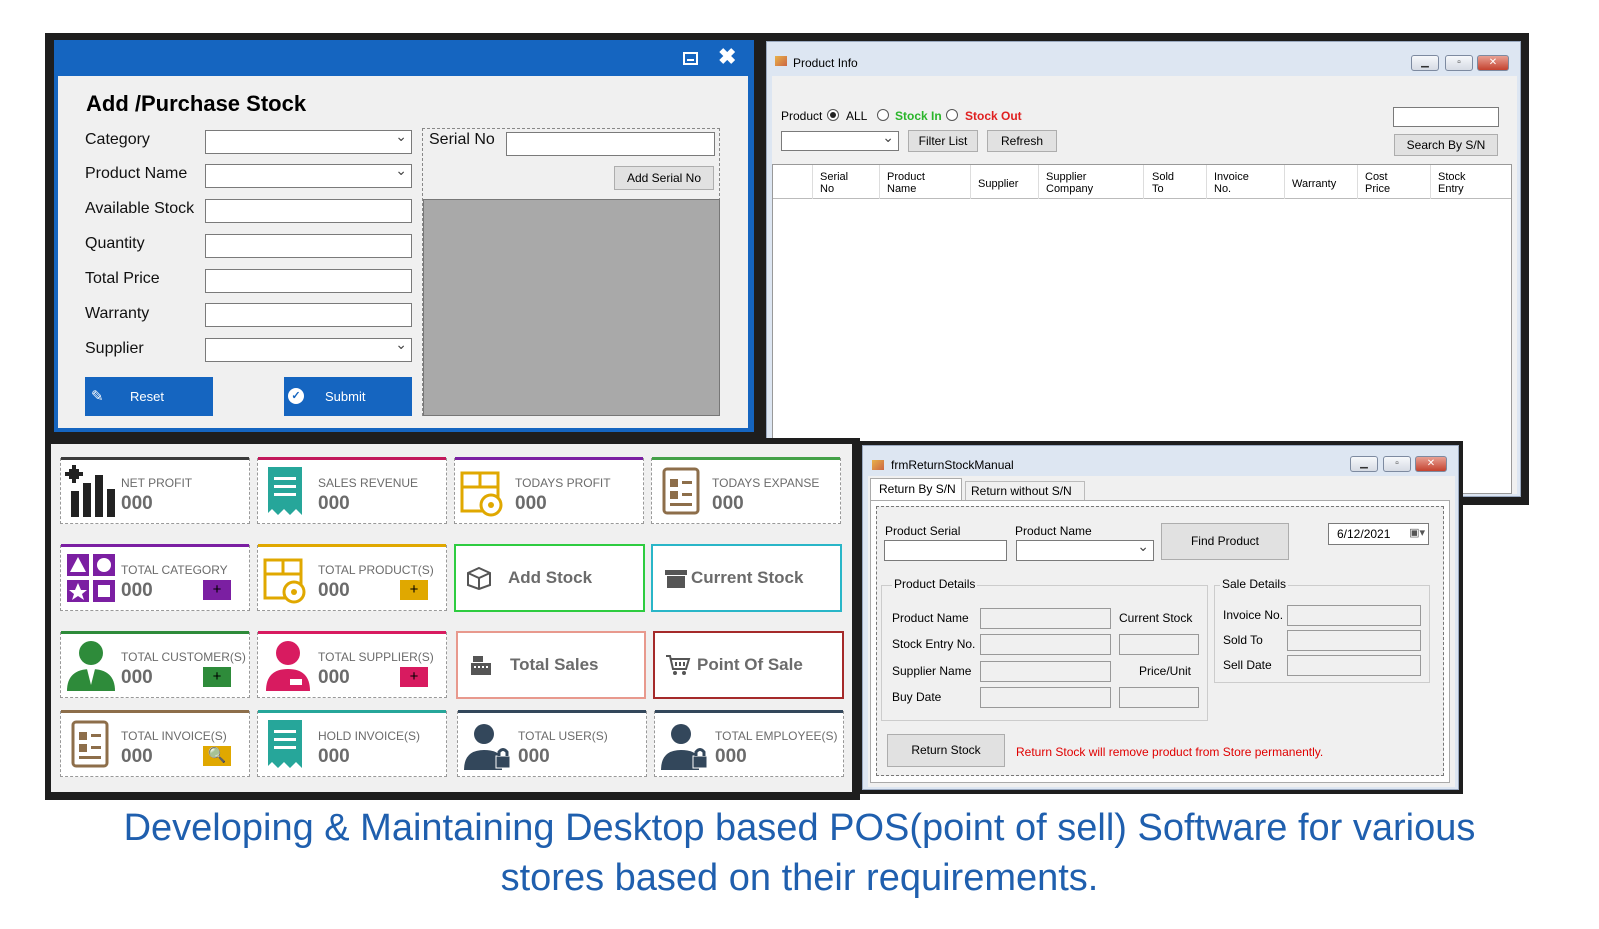 Image resolution: width=1599 pixels, height=929 pixels. Describe the element at coordinates (414, 590) in the screenshot. I see `add-product-button: +` at that location.